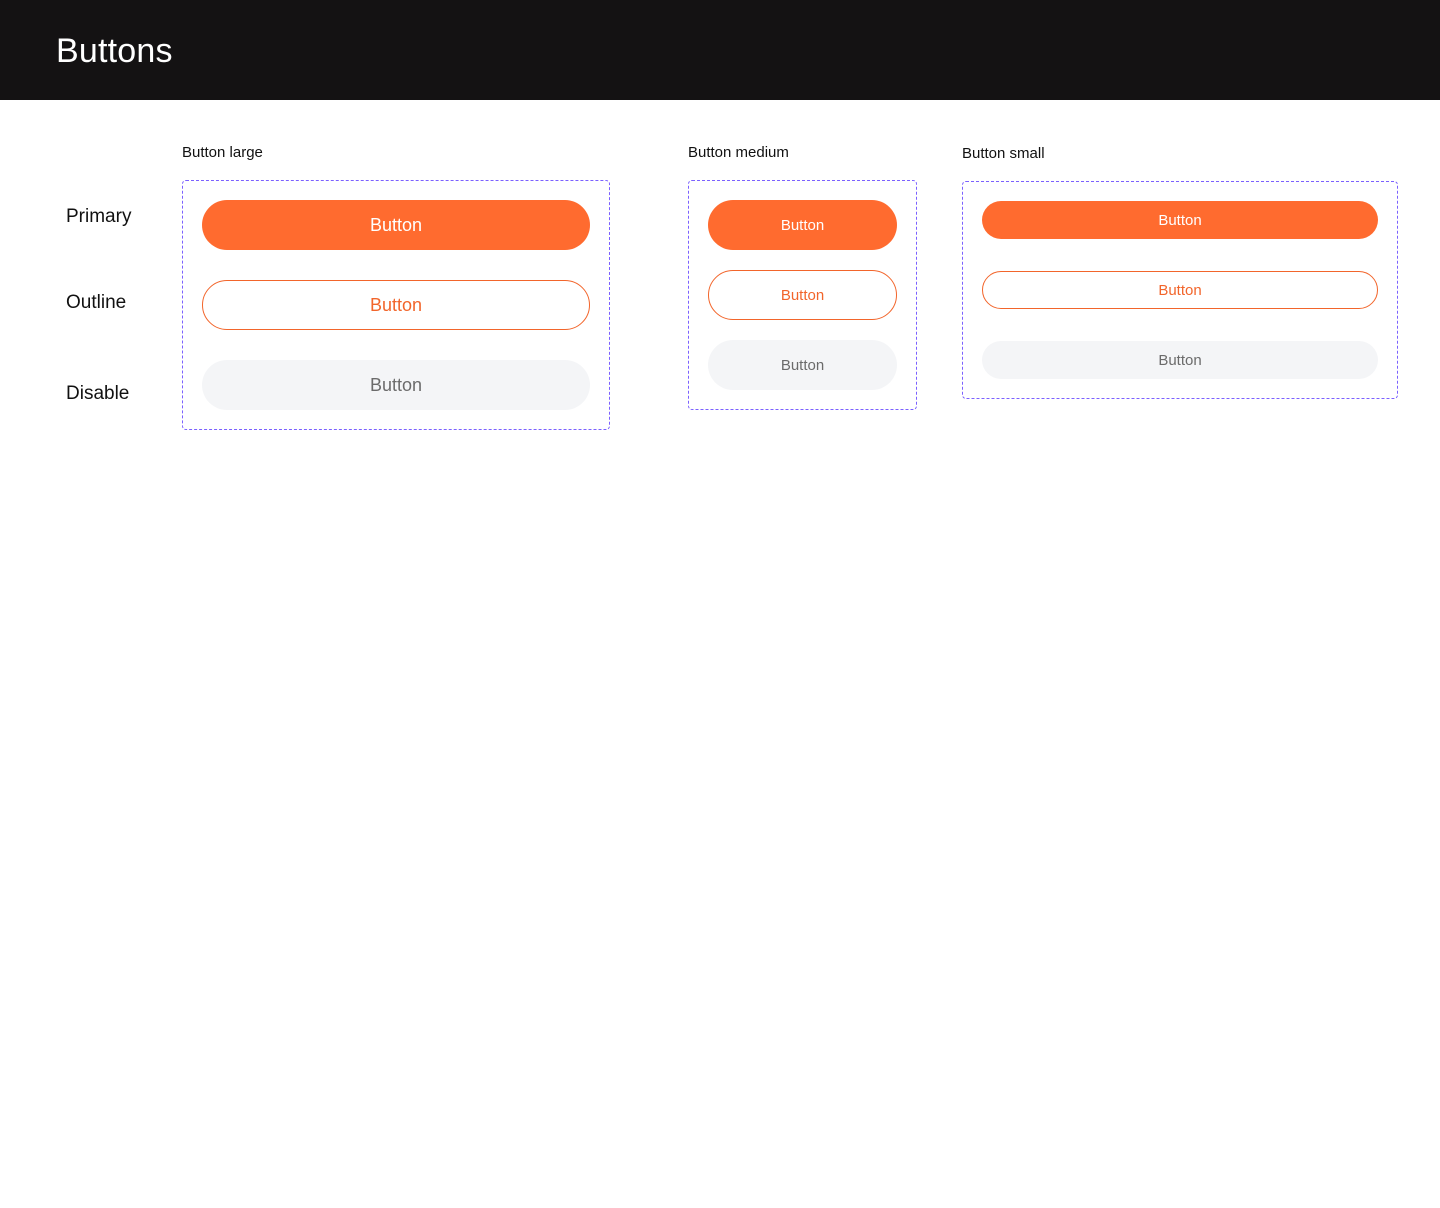 This screenshot has width=1440, height=1208. Describe the element at coordinates (802, 225) in the screenshot. I see `primary-medium-button: Button` at that location.